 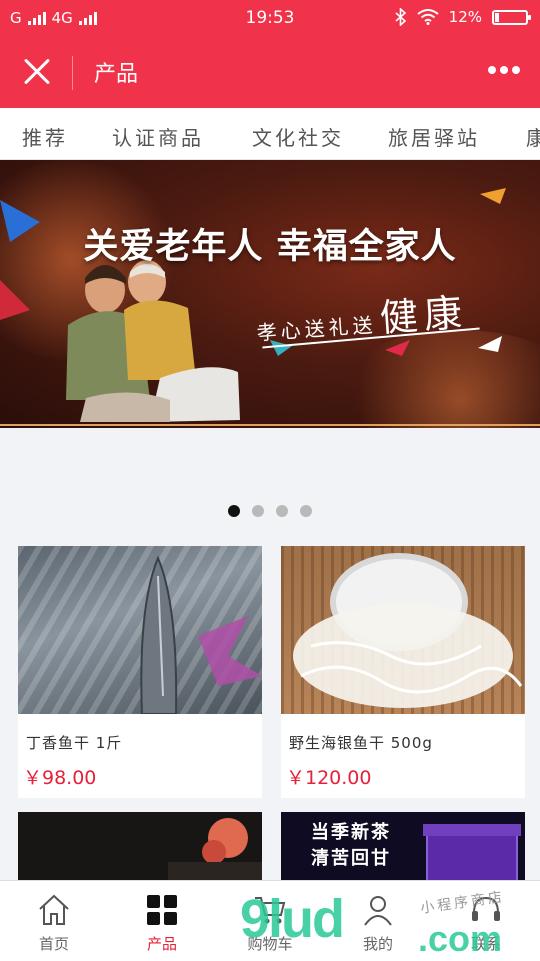 What do you see at coordinates (270, 18) in the screenshot?
I see `status-bar: G 4G 19:53 12%` at bounding box center [270, 18].